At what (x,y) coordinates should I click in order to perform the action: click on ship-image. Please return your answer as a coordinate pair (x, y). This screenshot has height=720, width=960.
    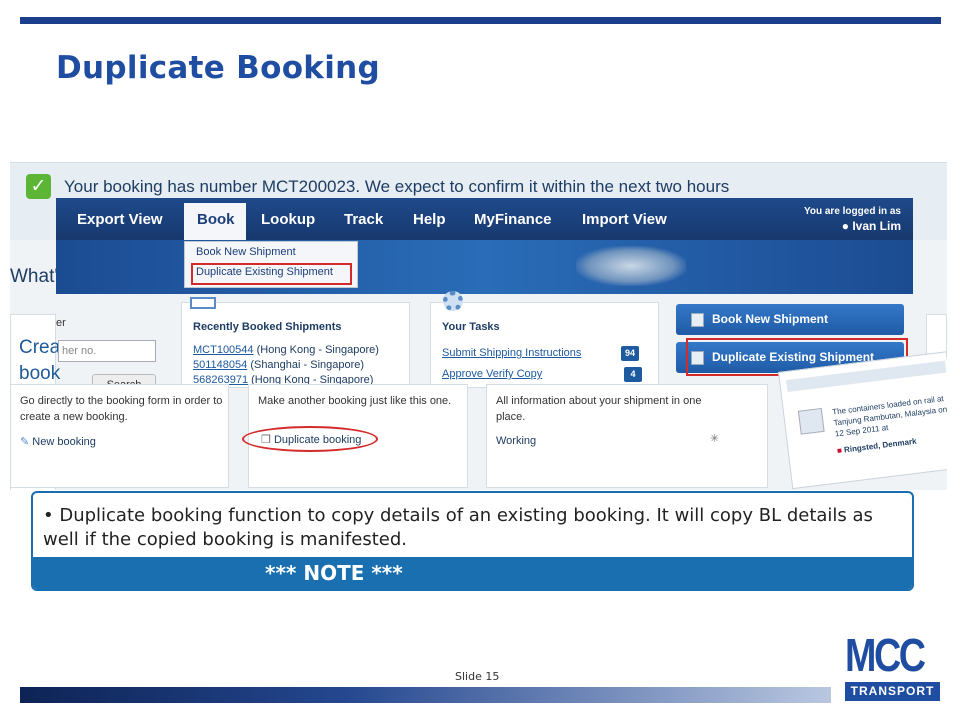
    Looking at the image, I should click on (631, 266).